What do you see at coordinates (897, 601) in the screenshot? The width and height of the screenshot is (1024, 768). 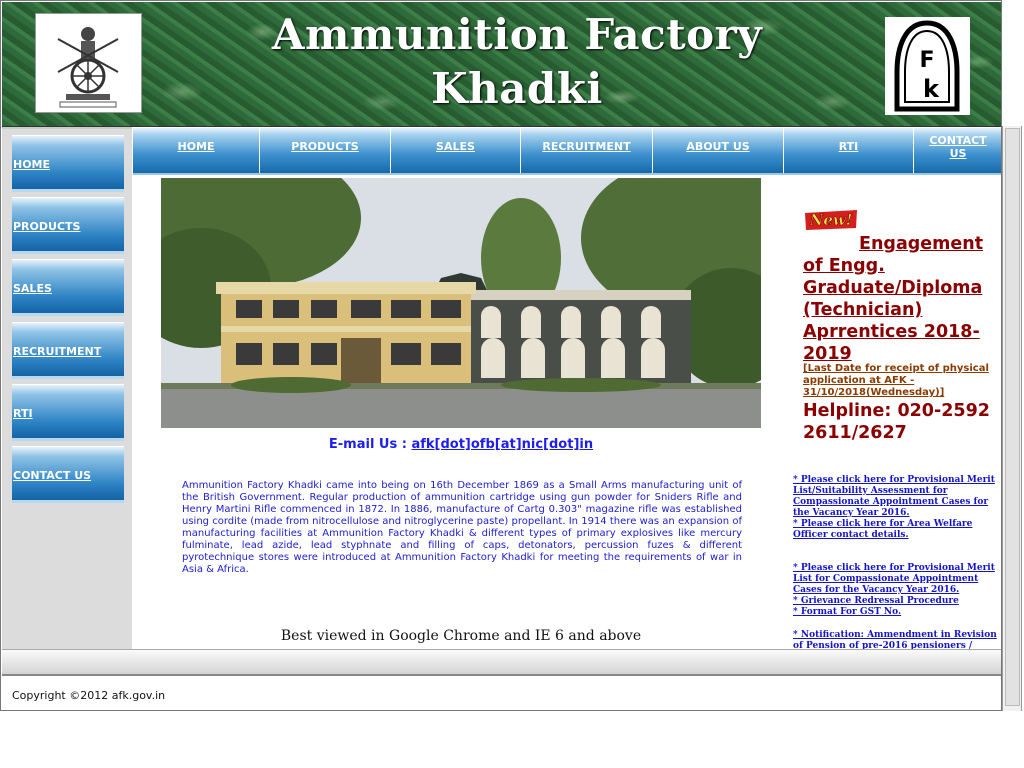 I see `notice-link: * Grievance Redressal Procedure` at bounding box center [897, 601].